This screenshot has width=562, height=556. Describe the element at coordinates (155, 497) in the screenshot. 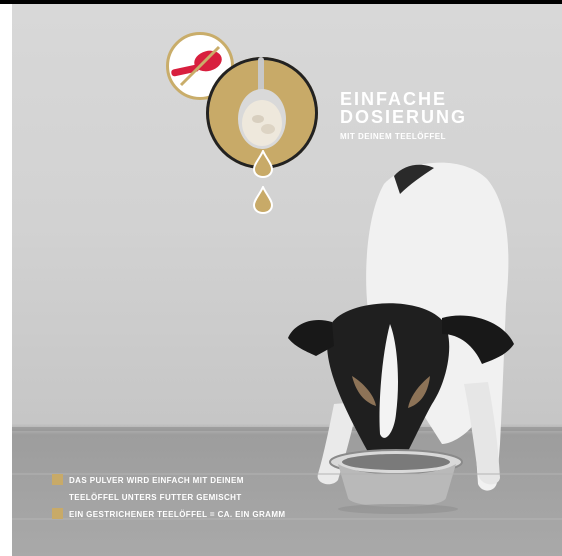

I see `bullet-continuation: TEELÖFFEL UNTERS FUTTER GEMISCHT` at that location.